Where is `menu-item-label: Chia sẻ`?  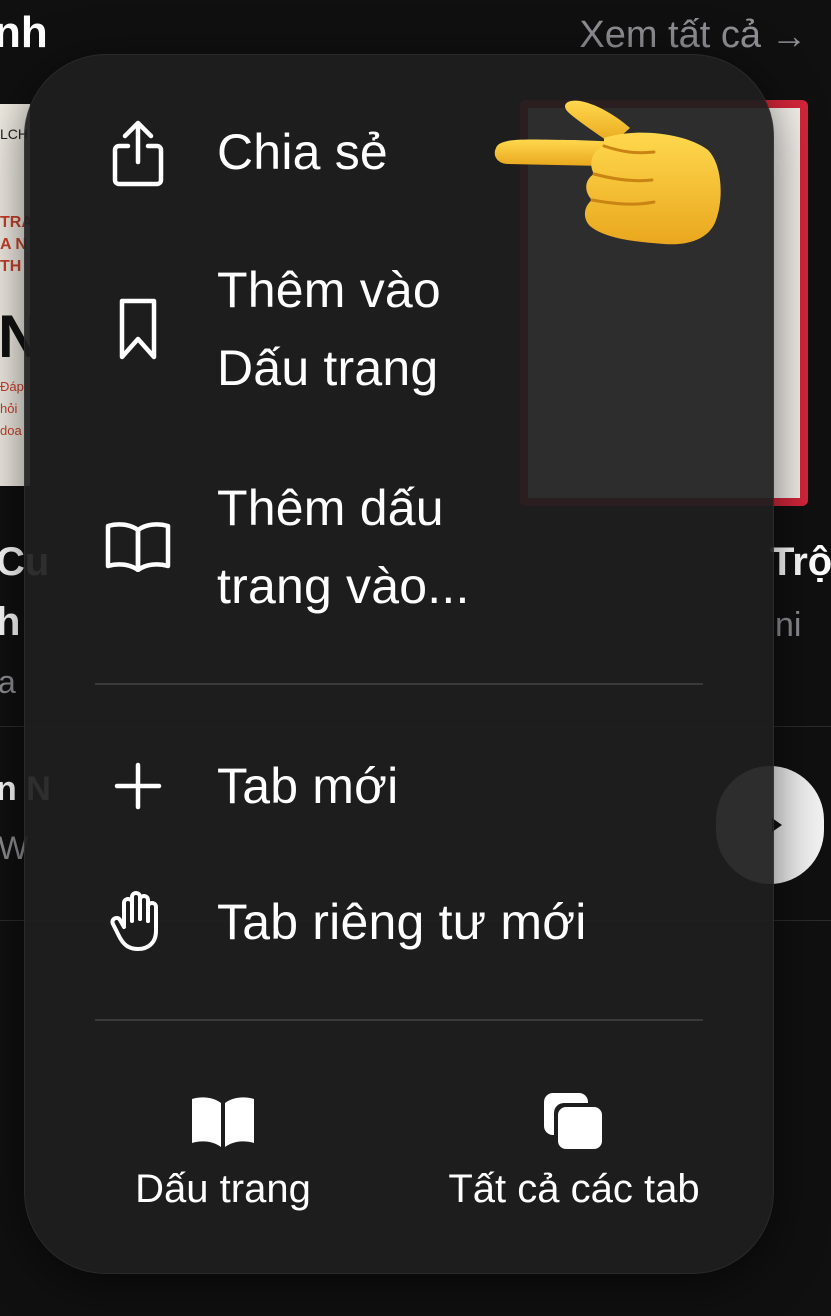 menu-item-label: Chia sẻ is located at coordinates (302, 152).